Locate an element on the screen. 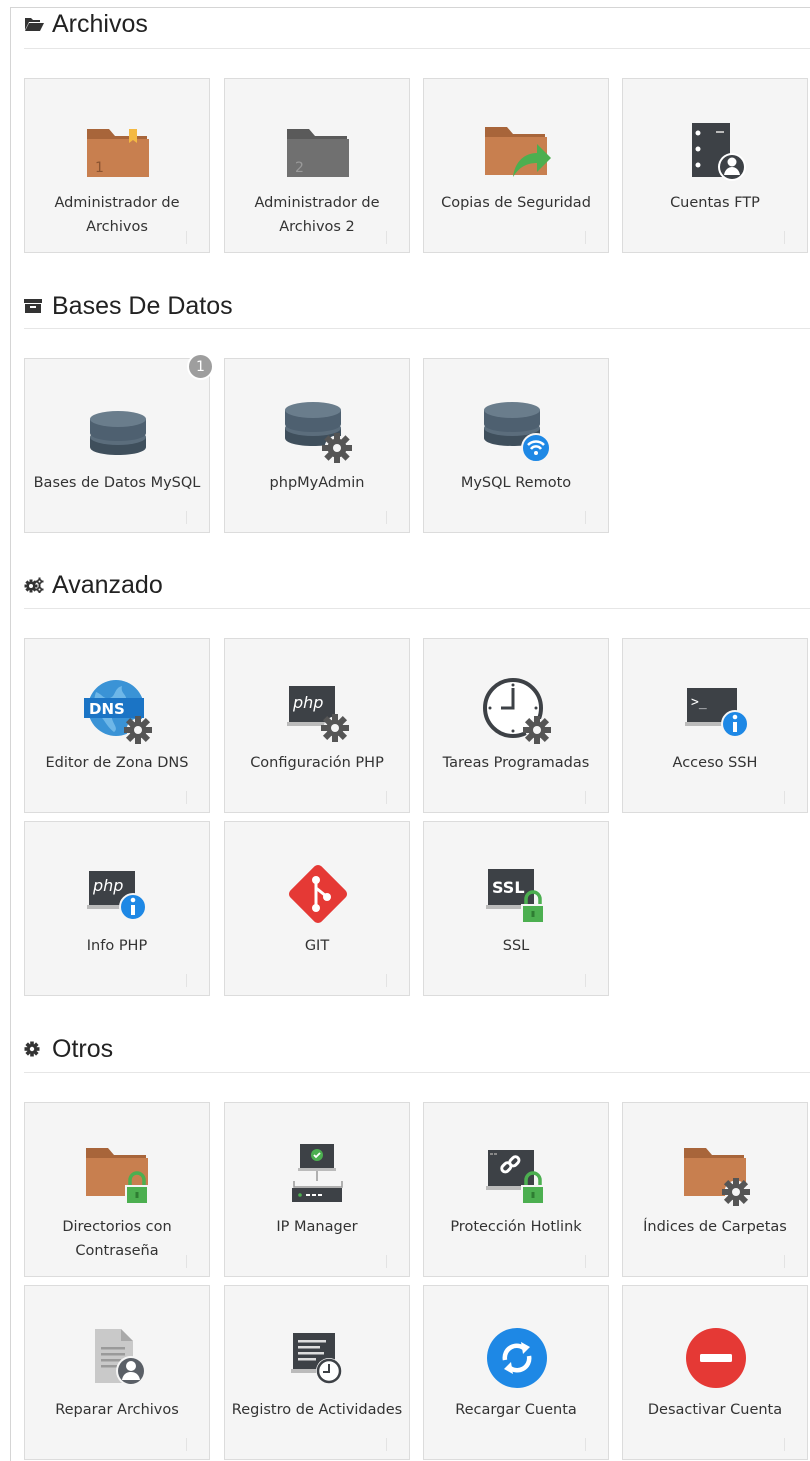  tile-mysql-databases: Bases de Datos MySQL is located at coordinates (117, 445).